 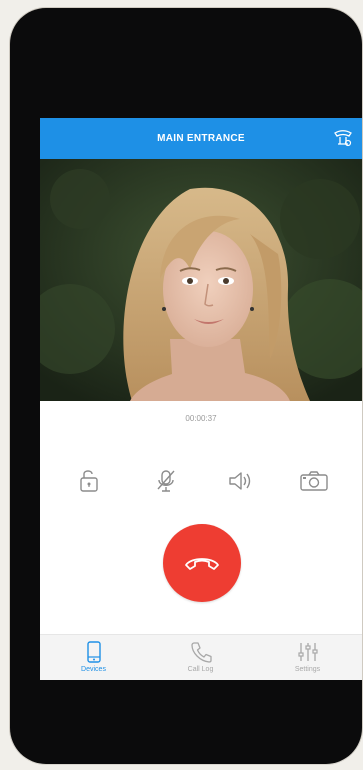 I want to click on speaker-icon, so click(x=240, y=481).